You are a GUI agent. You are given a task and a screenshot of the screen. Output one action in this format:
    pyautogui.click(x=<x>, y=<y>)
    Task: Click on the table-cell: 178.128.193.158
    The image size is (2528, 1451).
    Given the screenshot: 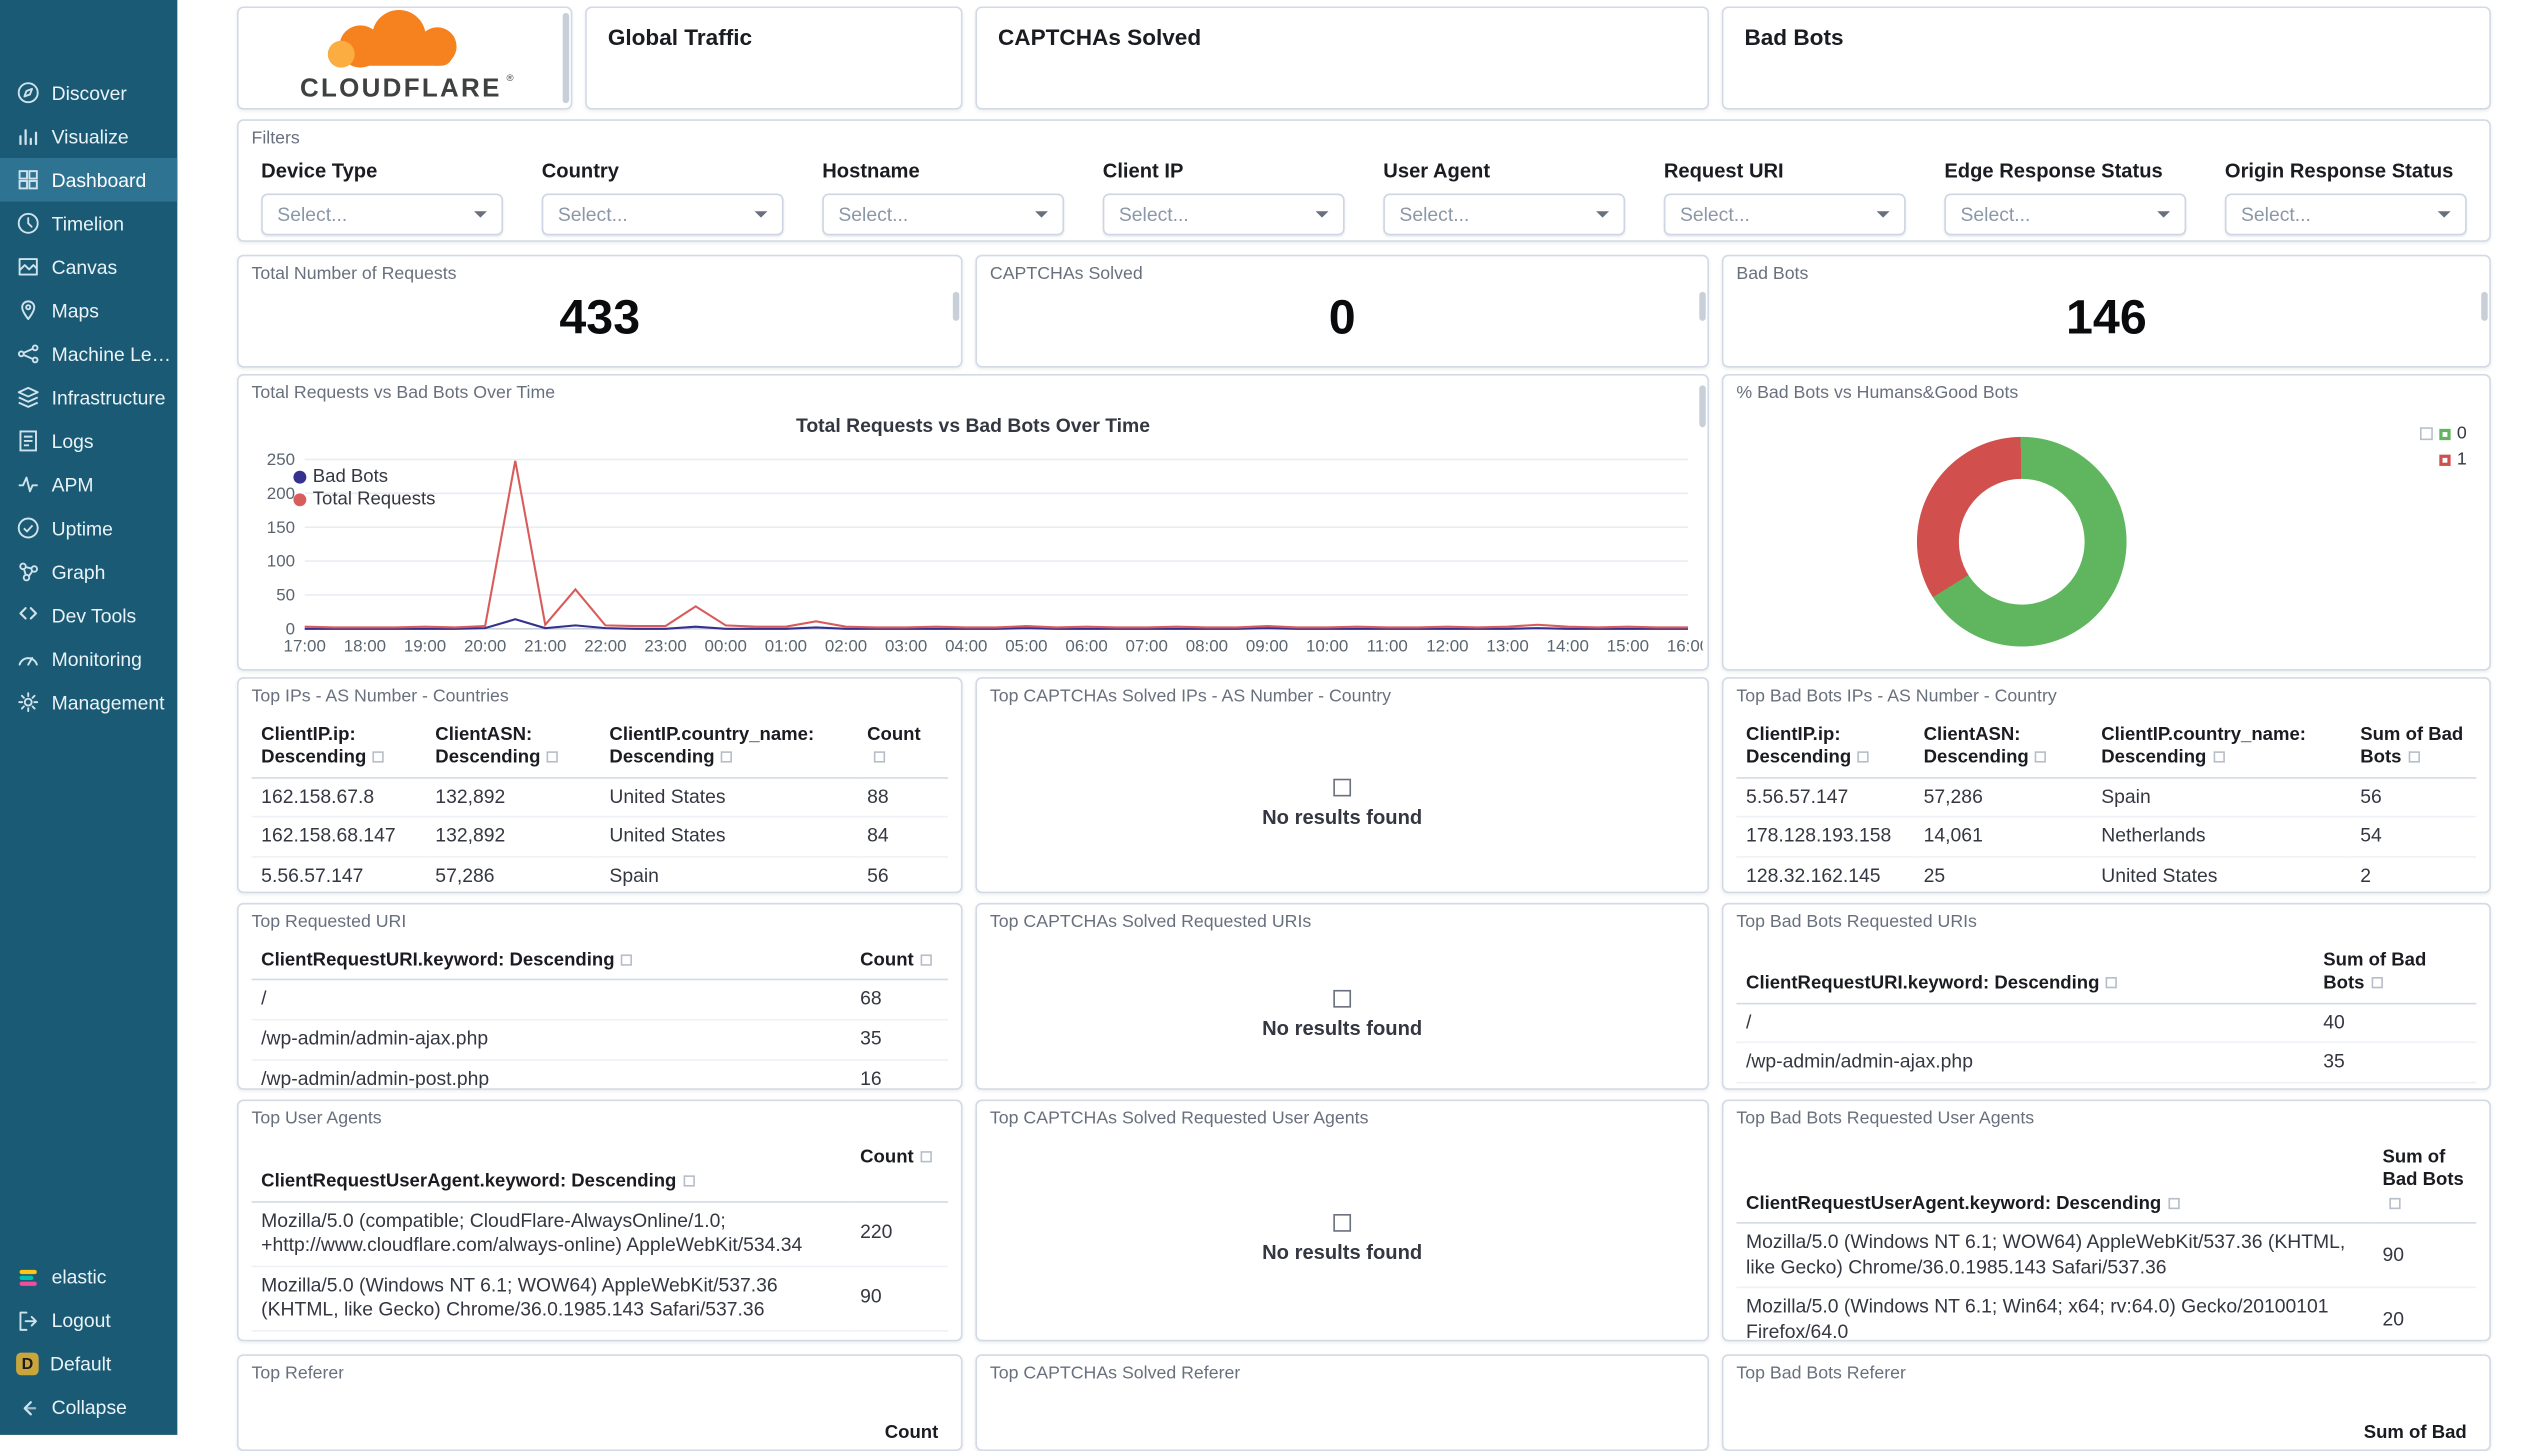 What is the action you would take?
    pyautogui.click(x=1825, y=837)
    